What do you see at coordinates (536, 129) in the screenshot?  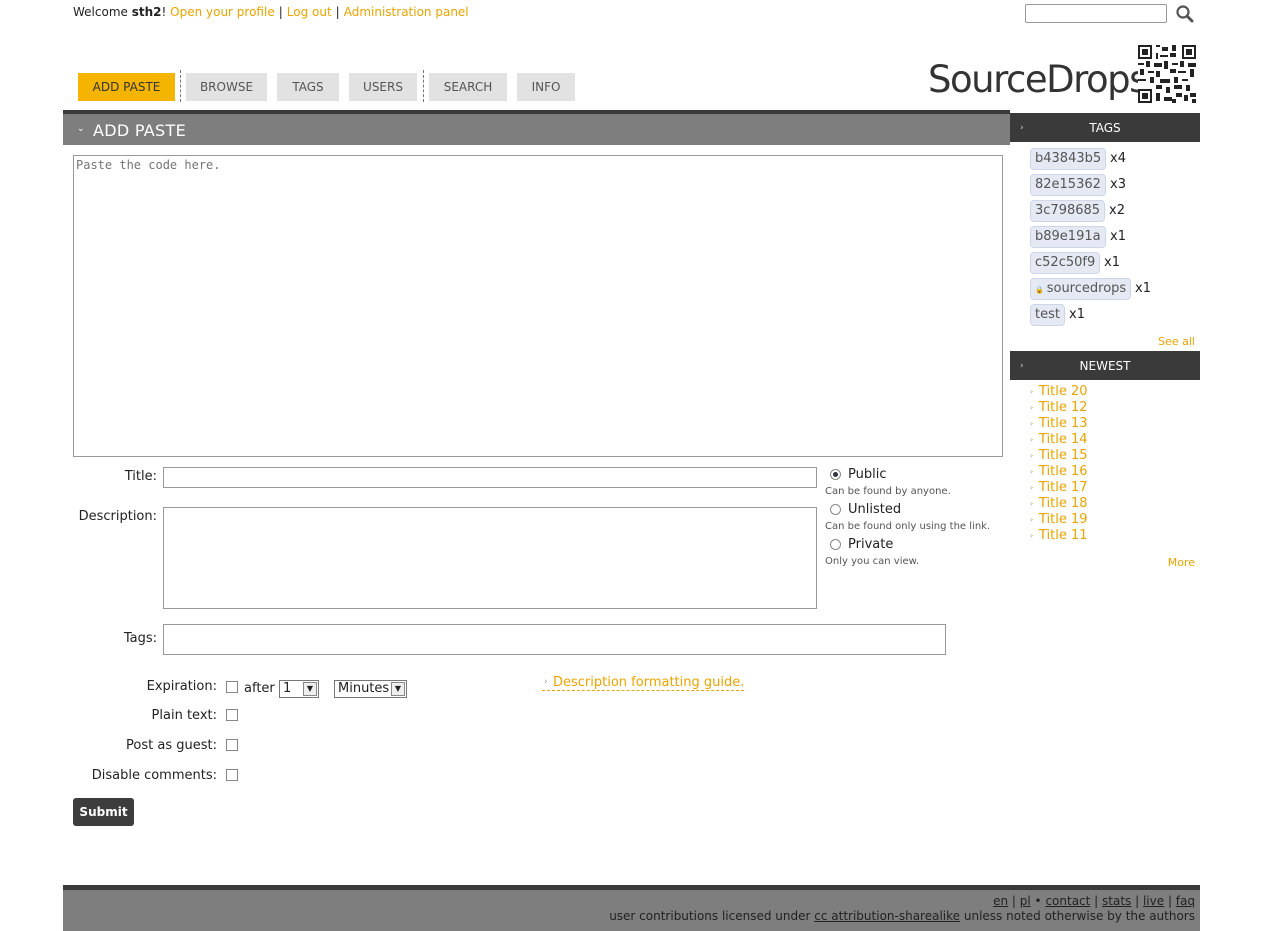 I see `main-header` at bounding box center [536, 129].